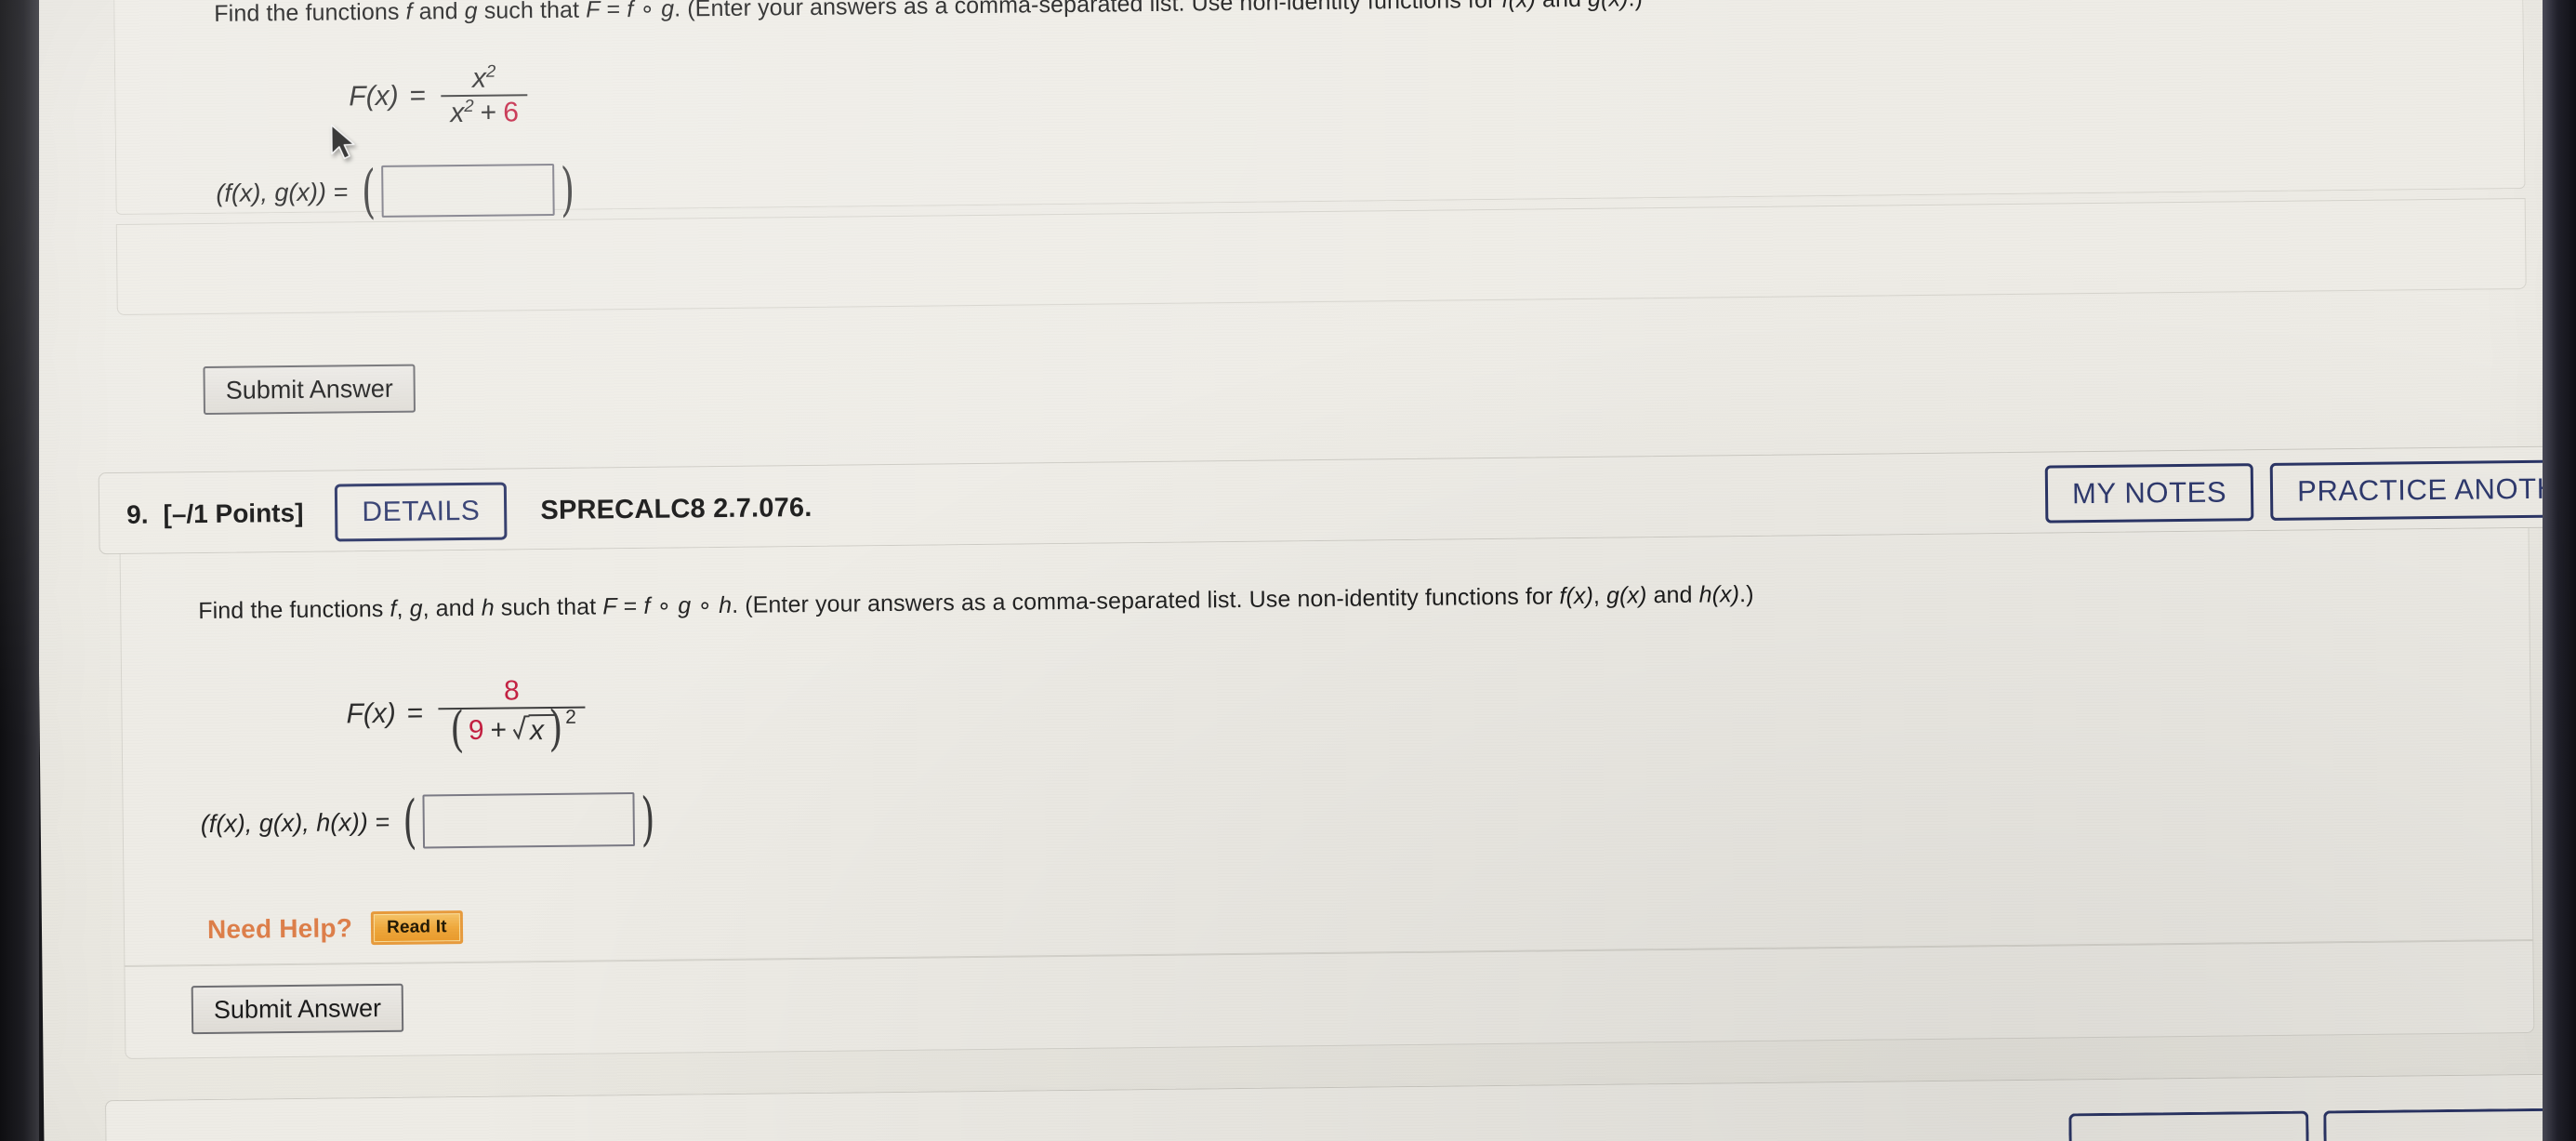  Describe the element at coordinates (1719, 595) in the screenshot. I see `hx-label: h(x)` at that location.